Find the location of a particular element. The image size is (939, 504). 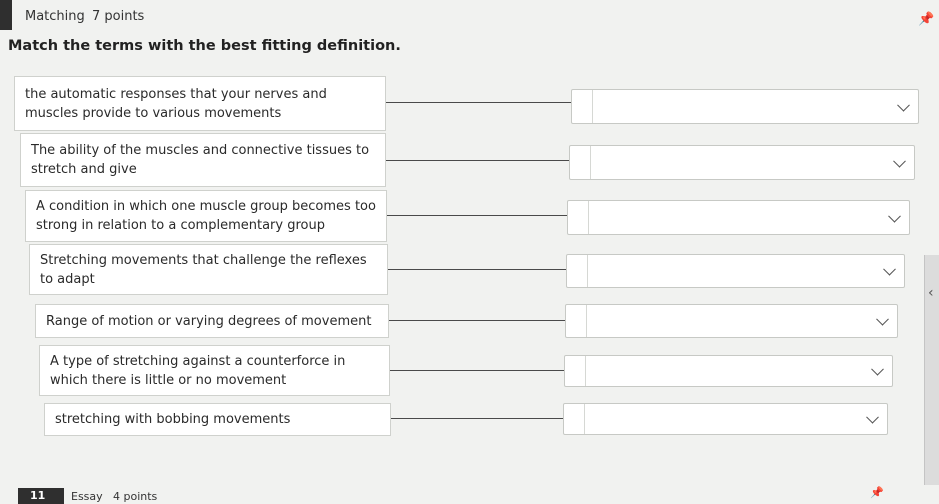

side-scroll-tab: ‹ is located at coordinates (931, 370).